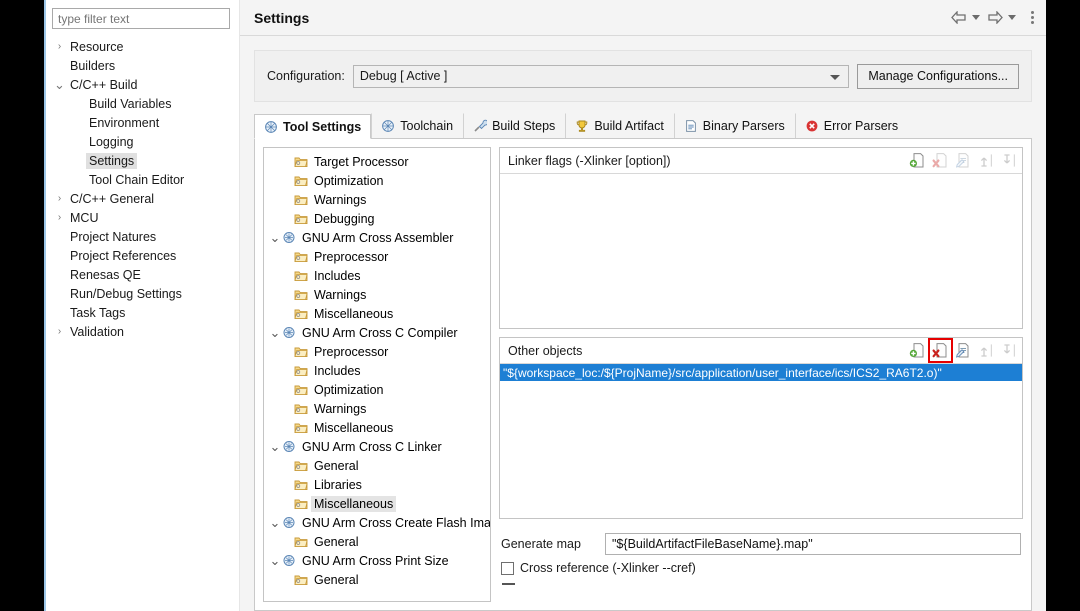 The width and height of the screenshot is (1080, 611). I want to click on sidebar-item-task-tags: Task Tags, so click(142, 312).